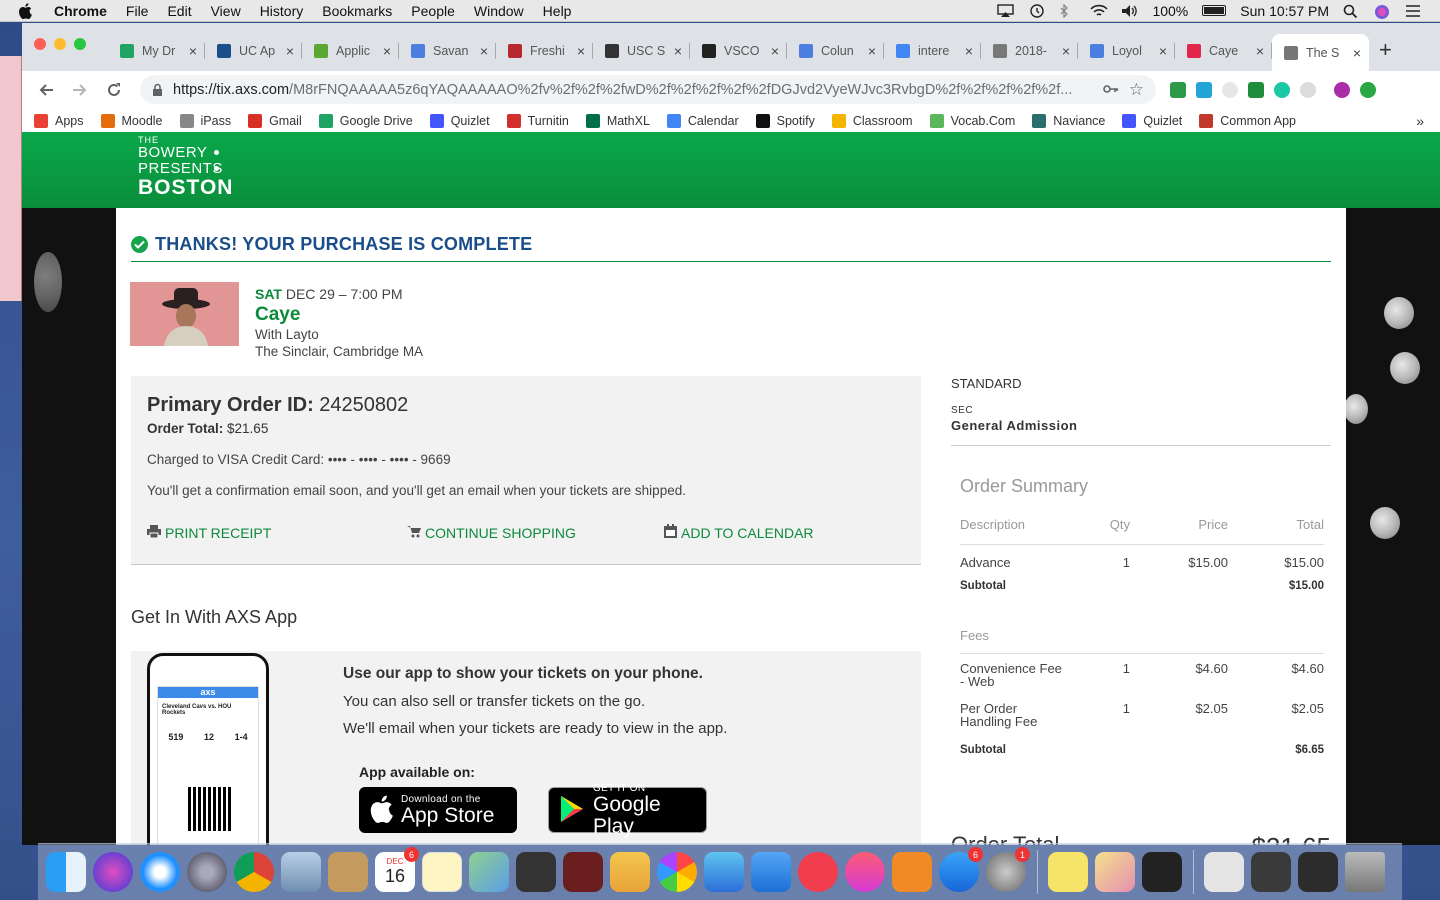 This screenshot has height=900, width=1440. Describe the element at coordinates (357, 11) in the screenshot. I see `menu-bookmarks: Bookmarks` at that location.